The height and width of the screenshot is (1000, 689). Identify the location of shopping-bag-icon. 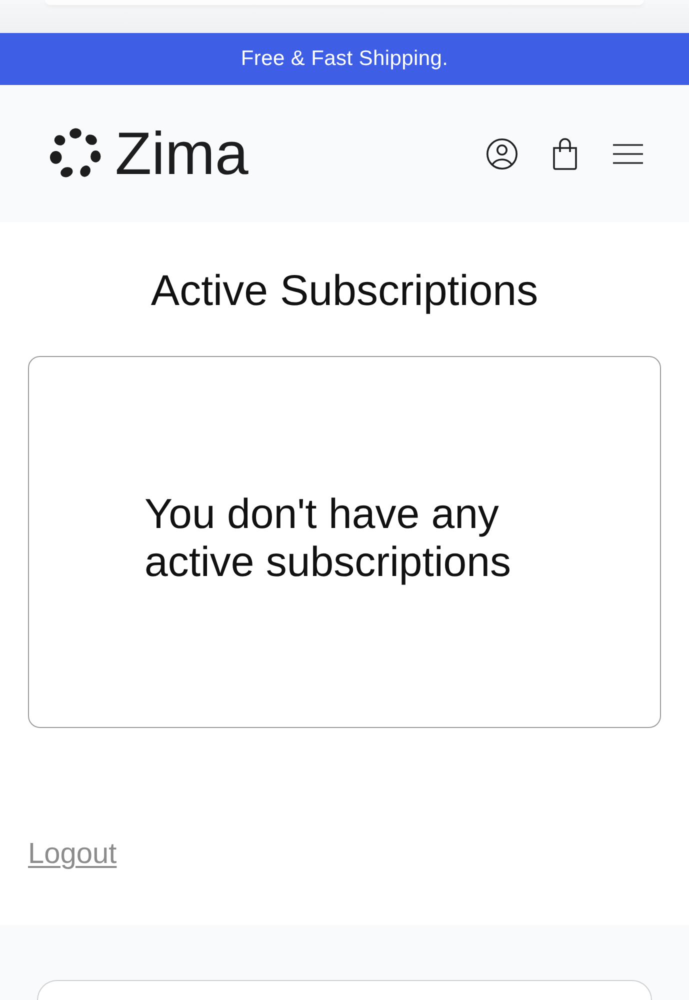
(565, 154).